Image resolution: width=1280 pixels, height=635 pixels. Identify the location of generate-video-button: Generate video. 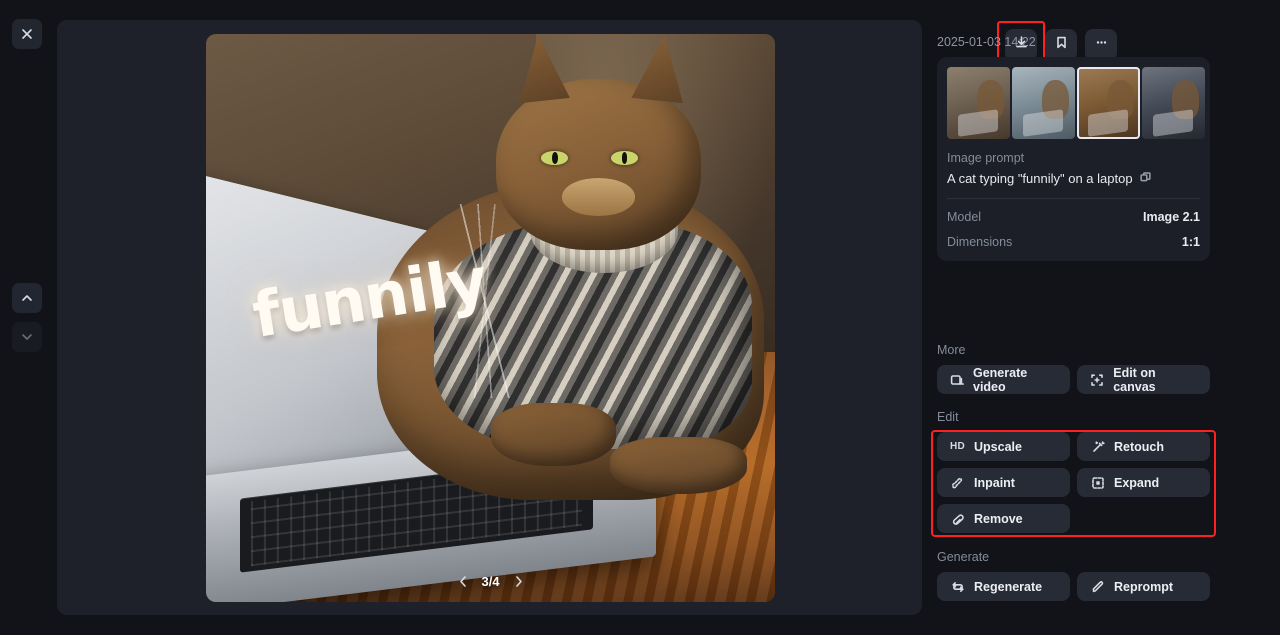
(1003, 379).